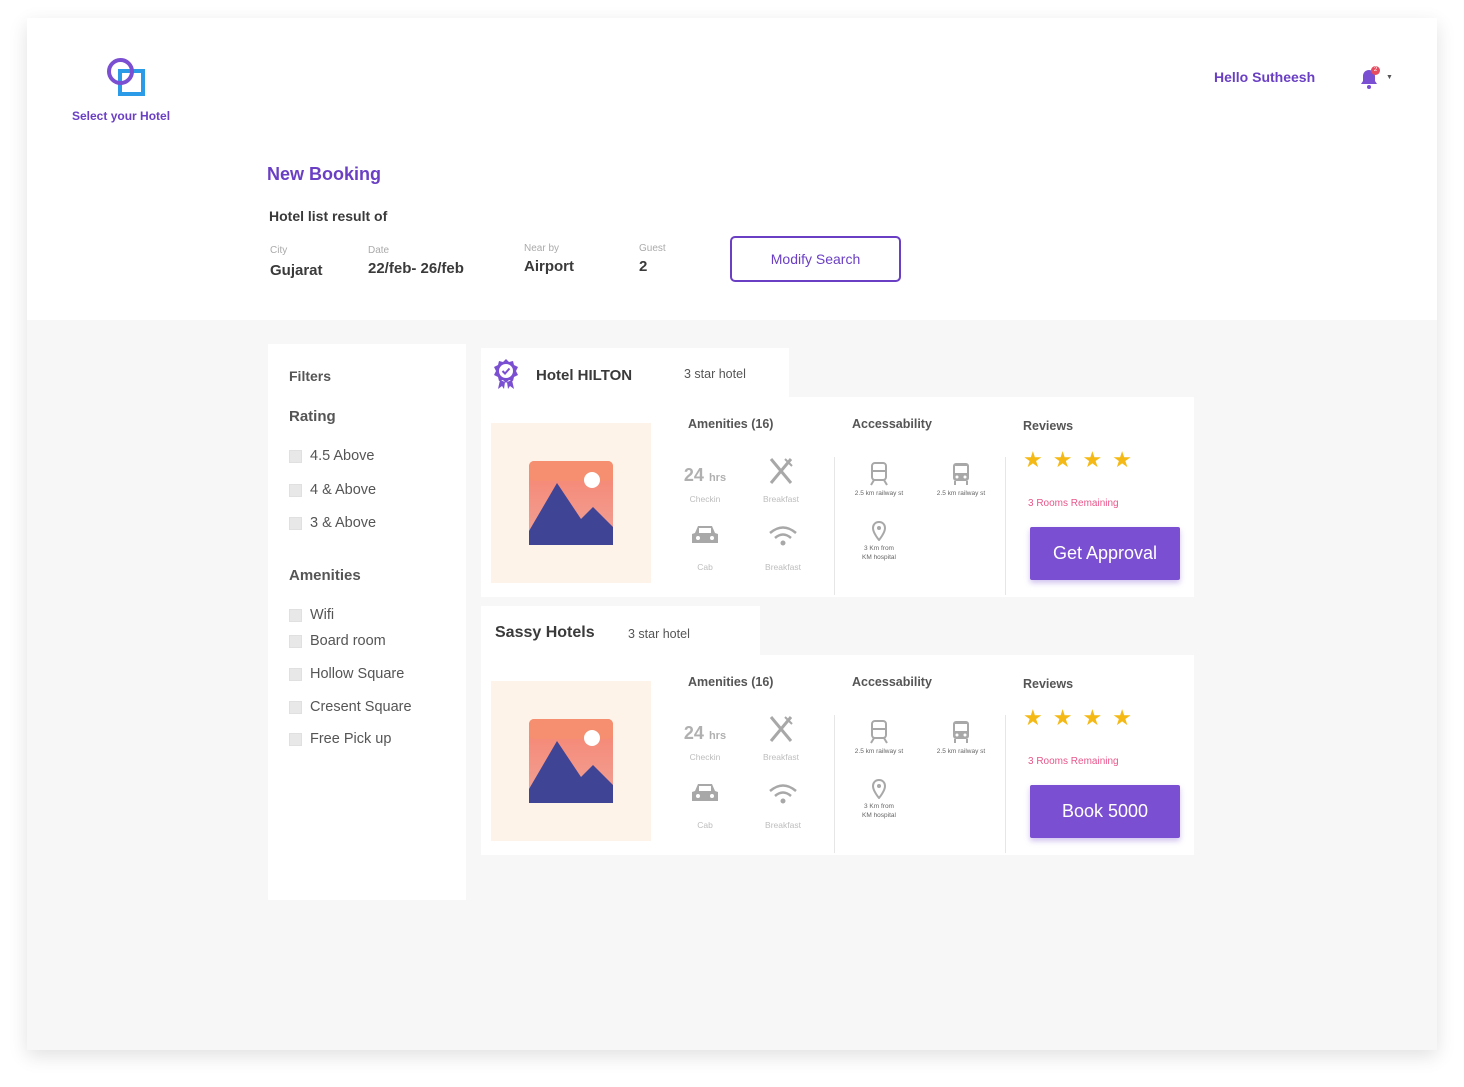 This screenshot has width=1464, height=1087. I want to click on hotel-name: Sassy Hotels, so click(545, 633).